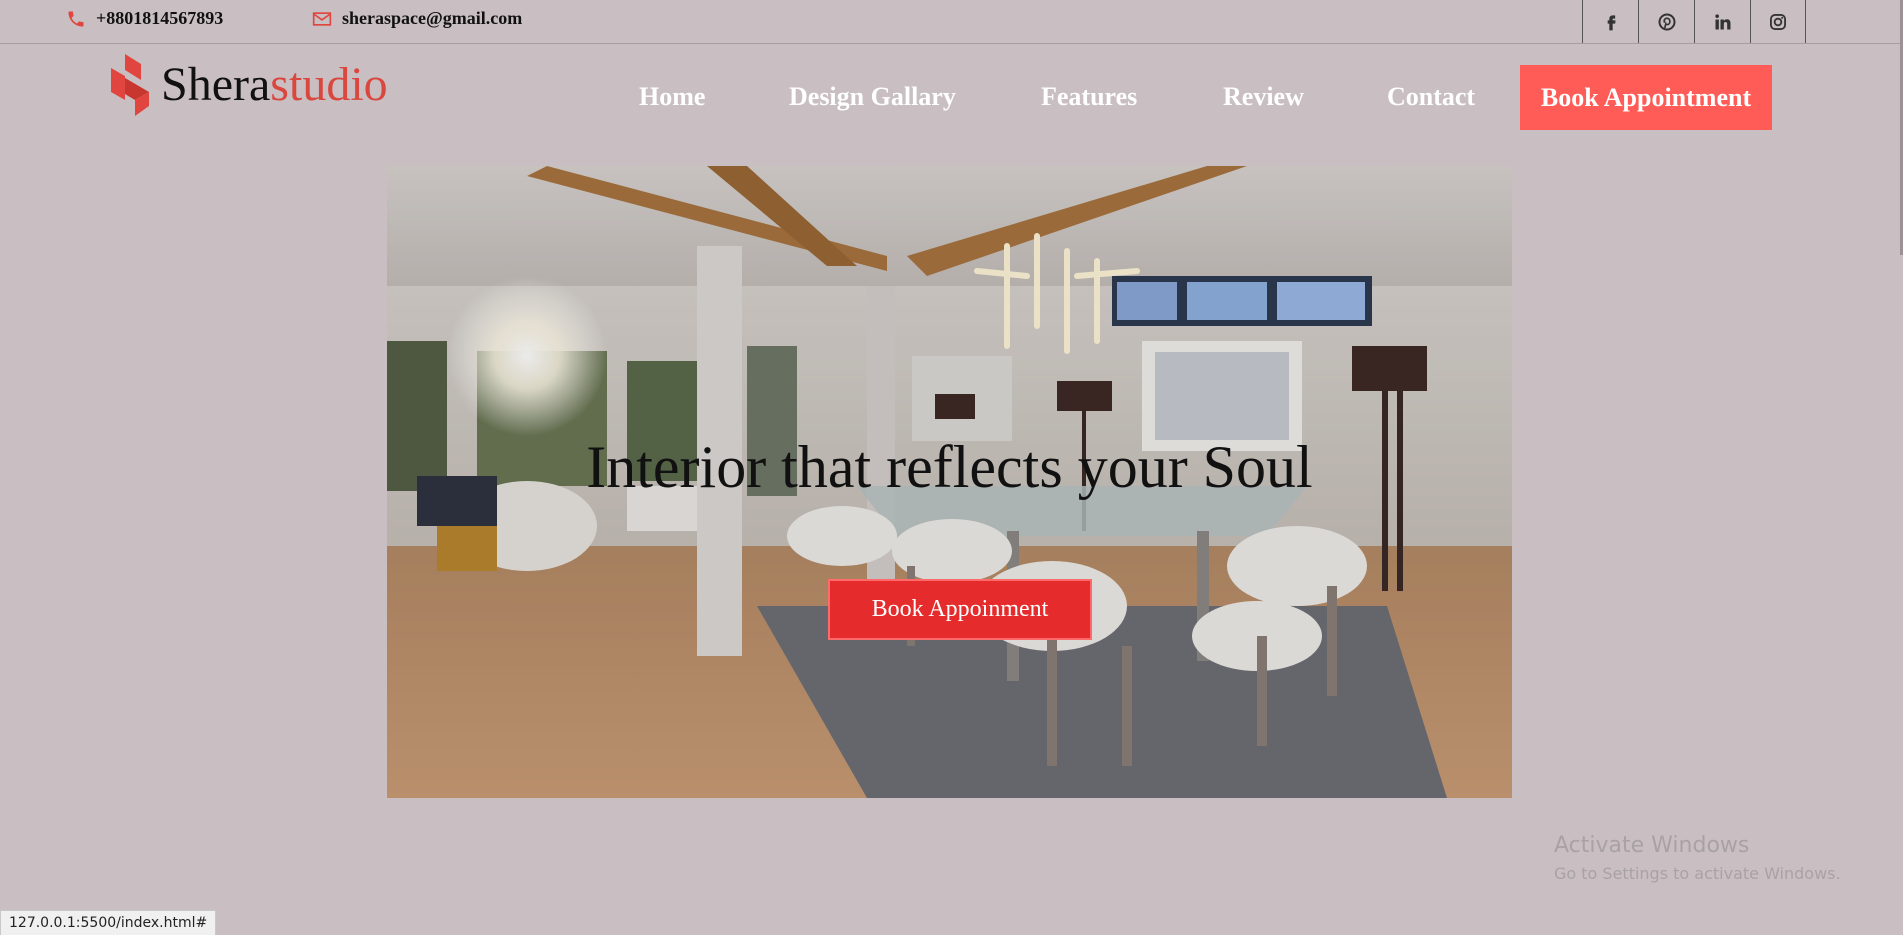 This screenshot has width=1903, height=935. I want to click on nav-item-review: Review, so click(1263, 87).